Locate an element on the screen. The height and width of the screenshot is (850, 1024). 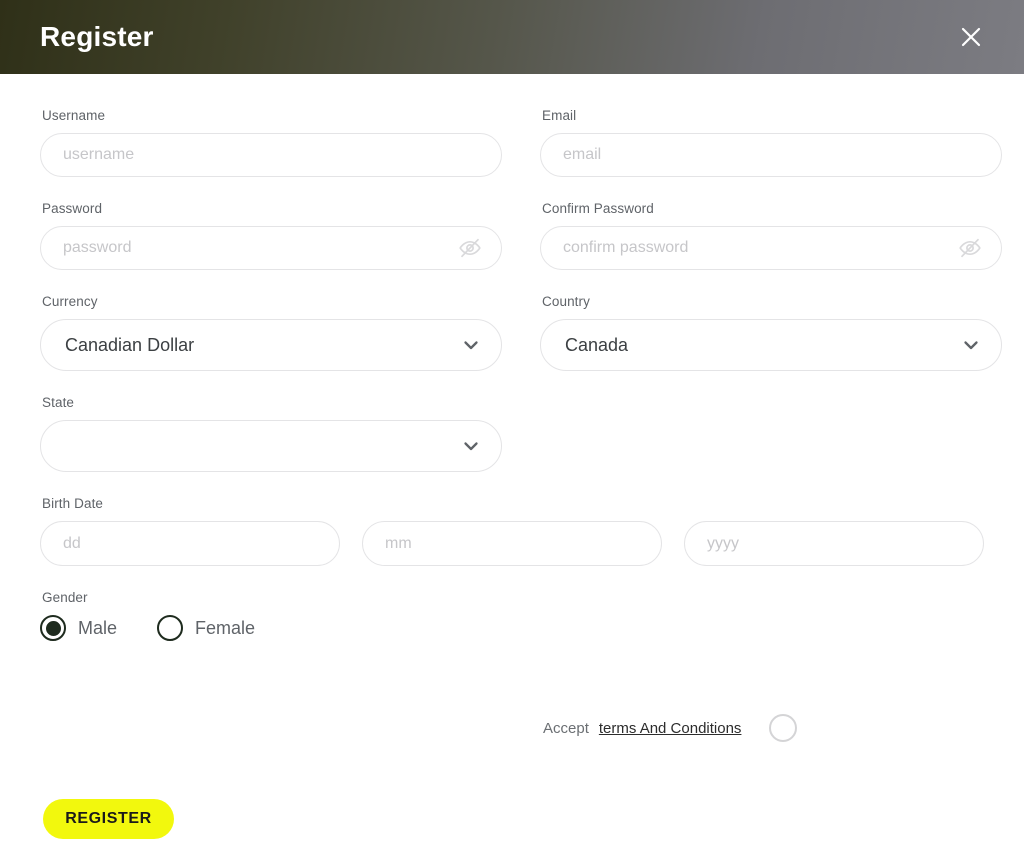
form-row-credentials: Username Email is located at coordinates (521, 154).